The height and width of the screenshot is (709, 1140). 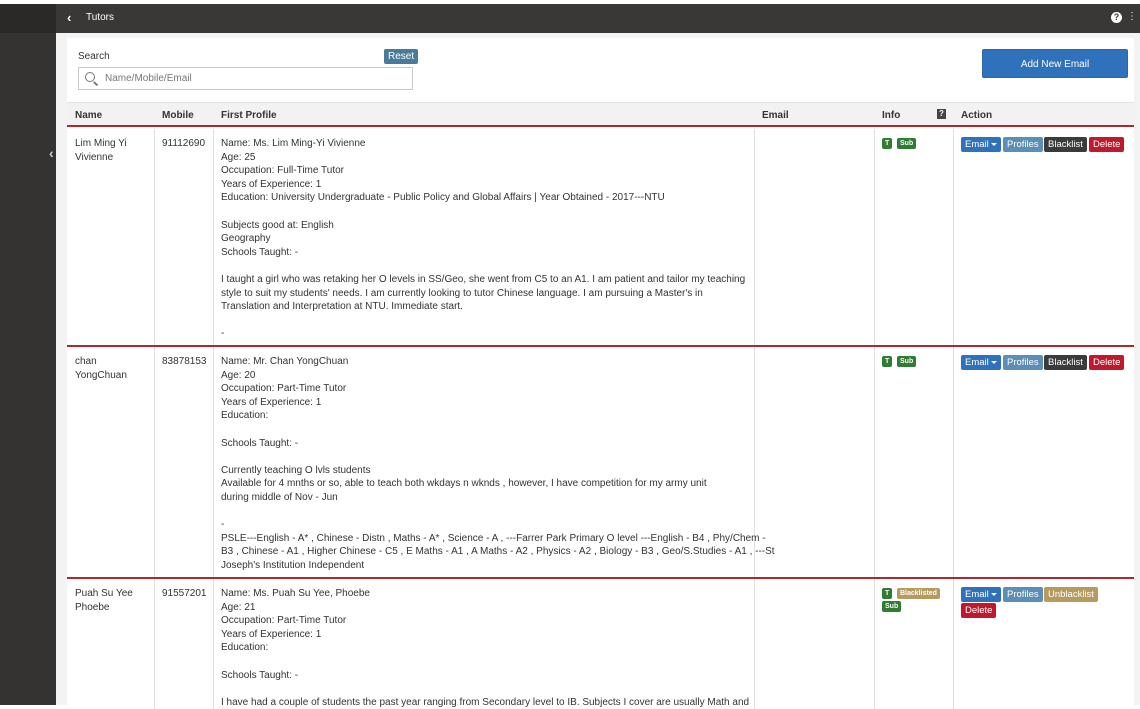 I want to click on tutor-name-line: YongChuan, so click(x=101, y=375).